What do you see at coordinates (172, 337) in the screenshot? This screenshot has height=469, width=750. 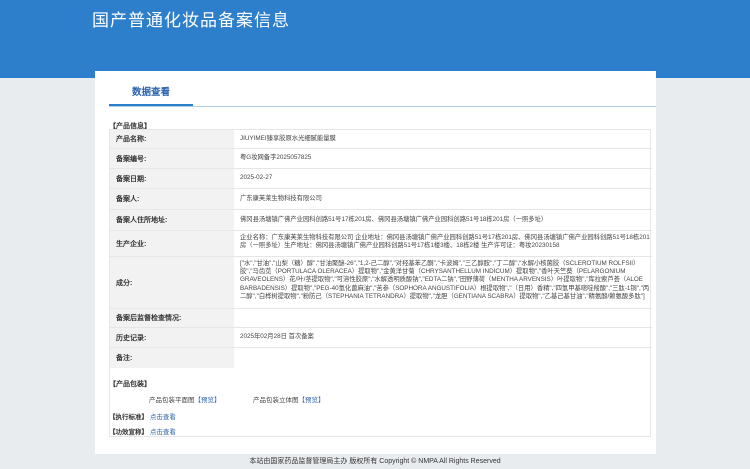 I see `row-label: 历史记录:` at bounding box center [172, 337].